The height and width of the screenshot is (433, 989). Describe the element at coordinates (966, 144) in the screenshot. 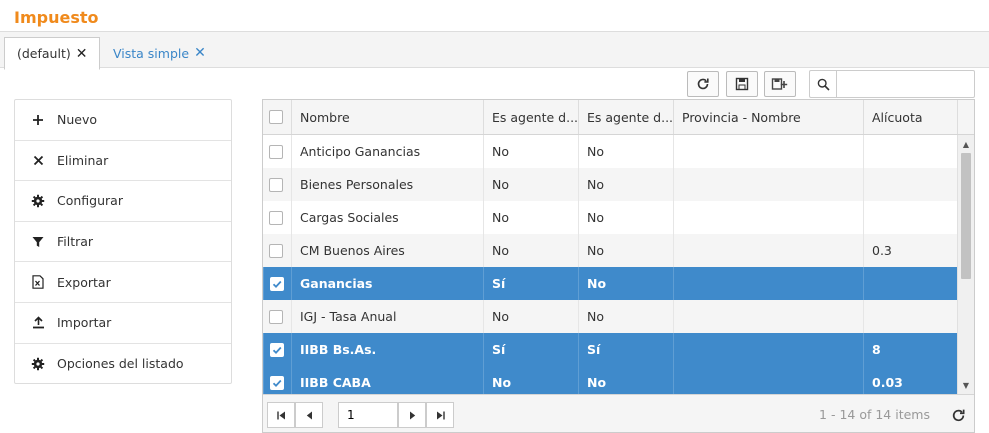

I see `scroll-up-icon: ▲` at that location.